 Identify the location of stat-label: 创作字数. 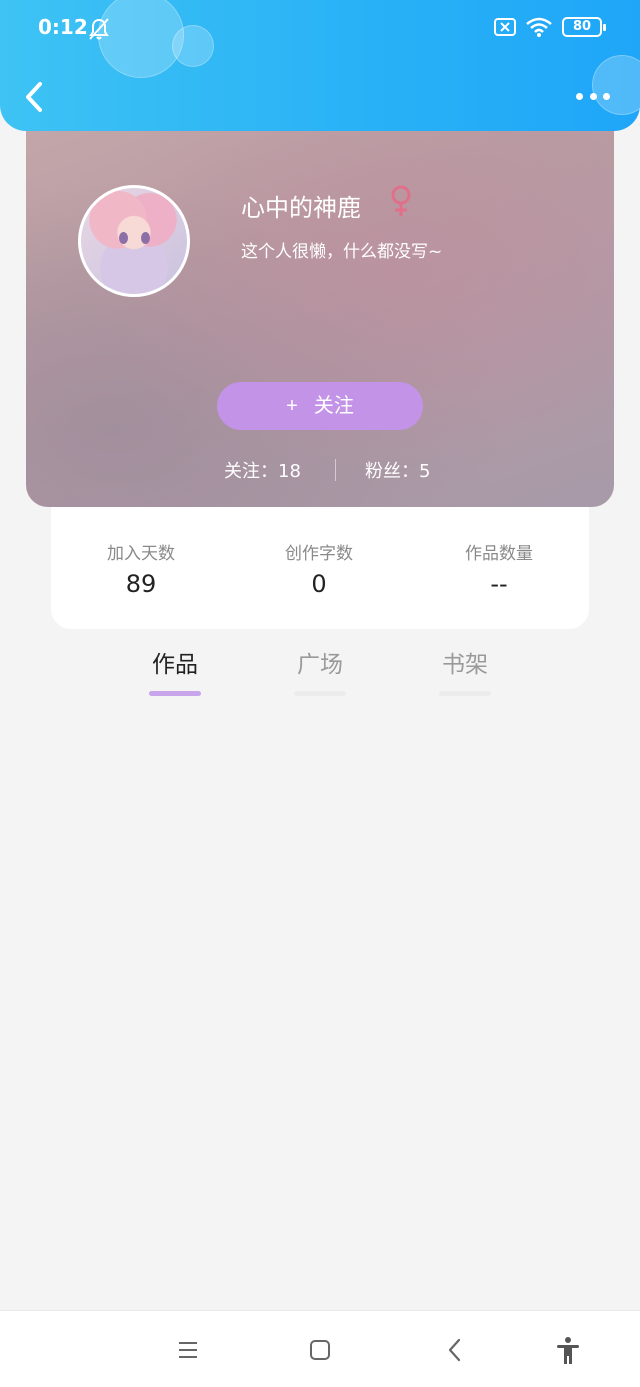
(319, 554).